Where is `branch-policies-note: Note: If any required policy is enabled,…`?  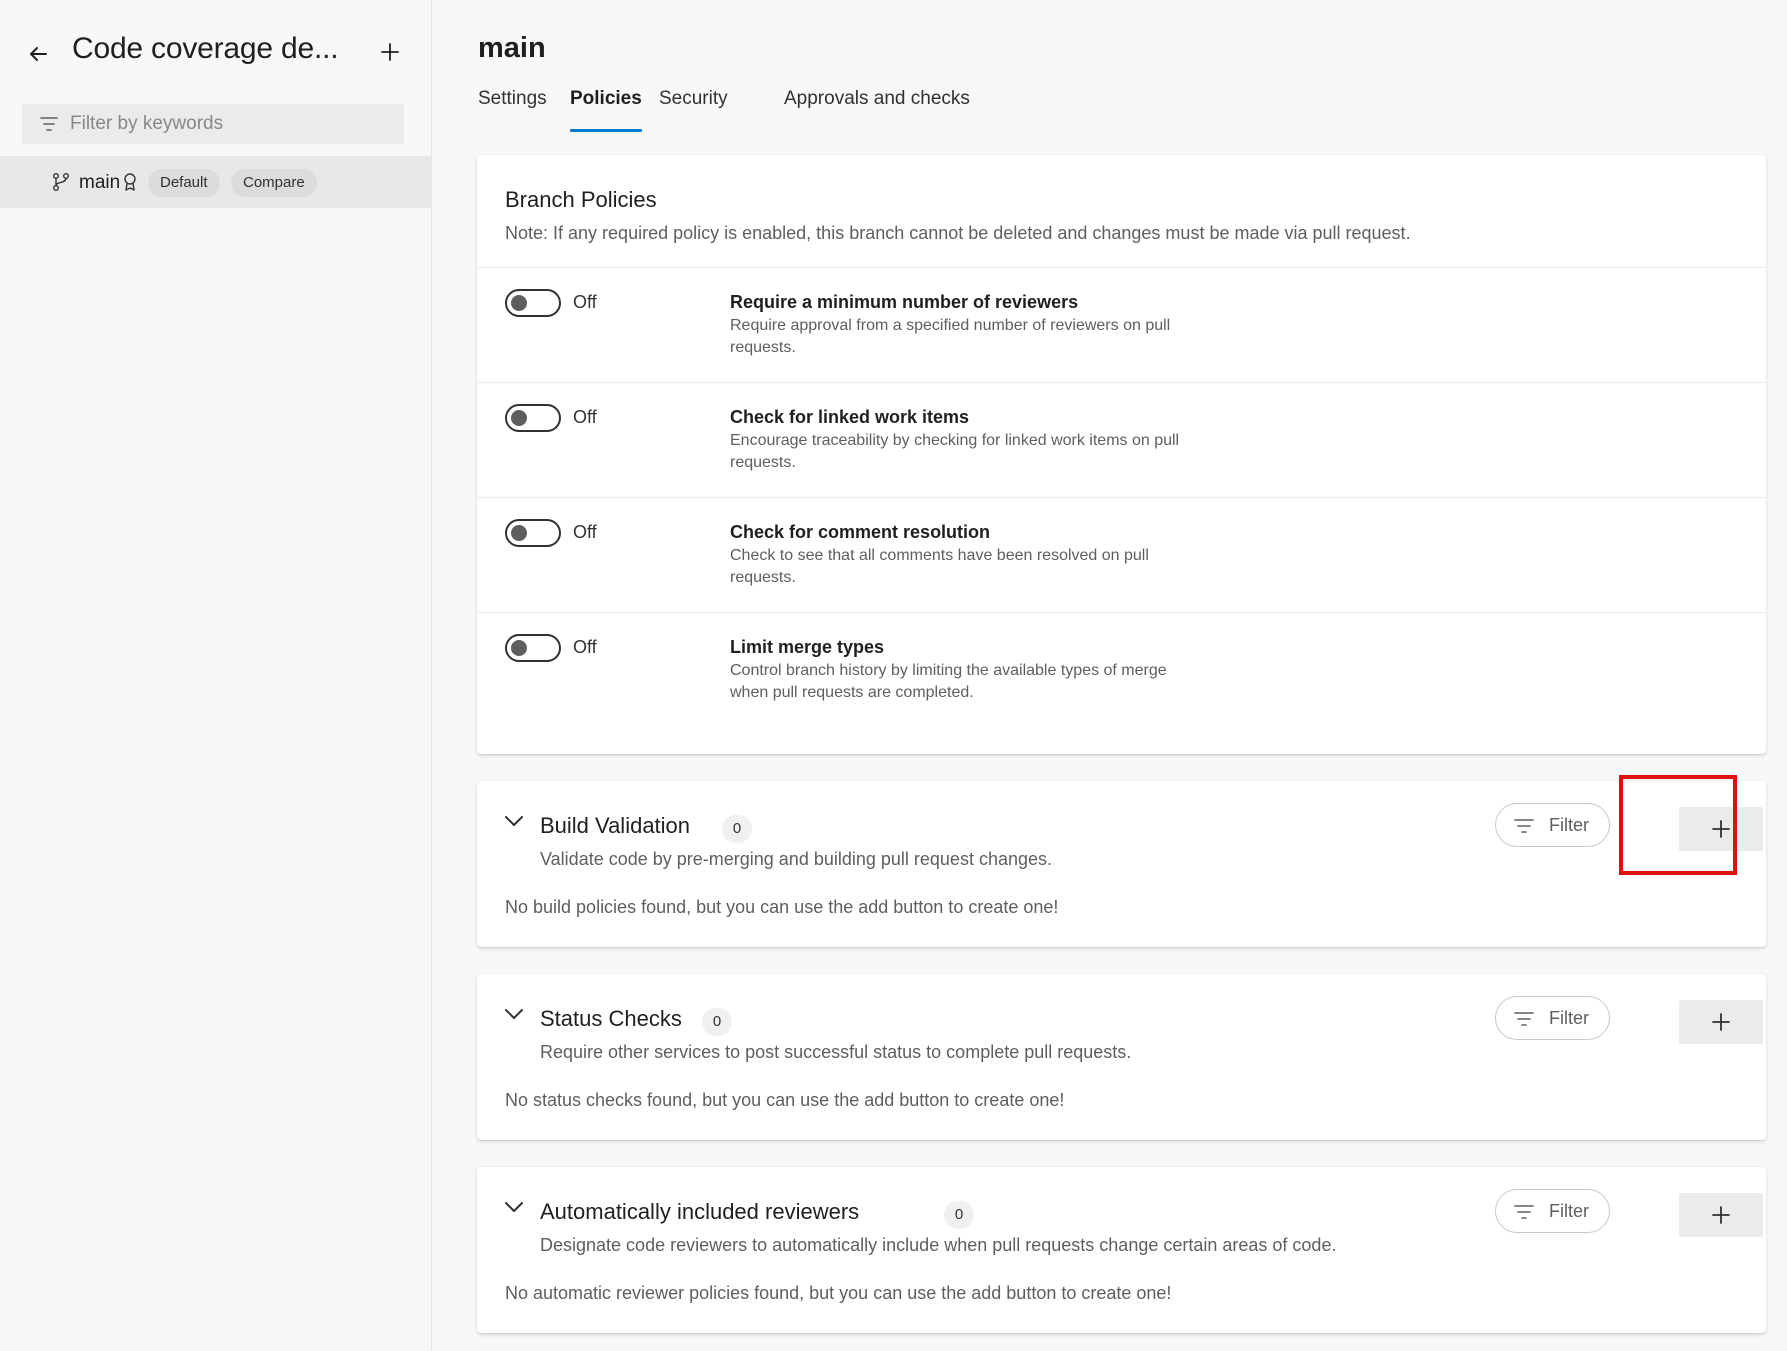 branch-policies-note: Note: If any required policy is enabled,… is located at coordinates (958, 233).